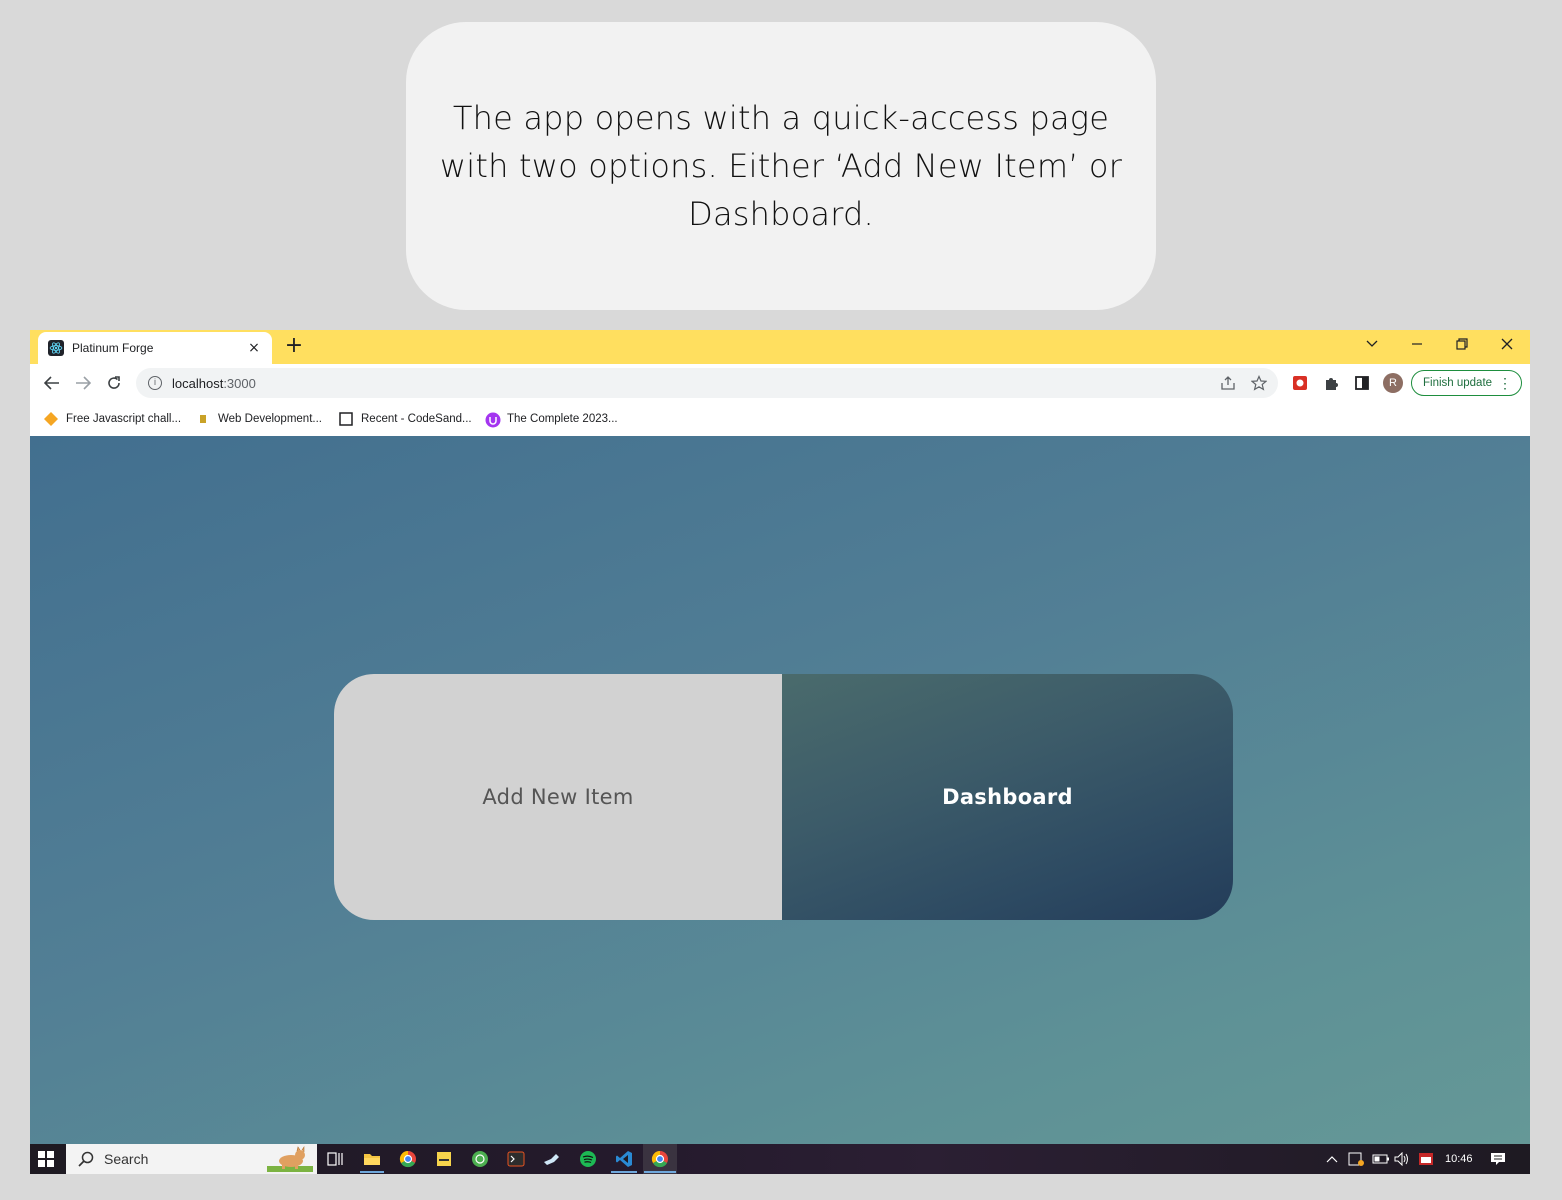 This screenshot has width=1562, height=1200. Describe the element at coordinates (372, 1159) in the screenshot. I see `file-explorer-icon` at that location.